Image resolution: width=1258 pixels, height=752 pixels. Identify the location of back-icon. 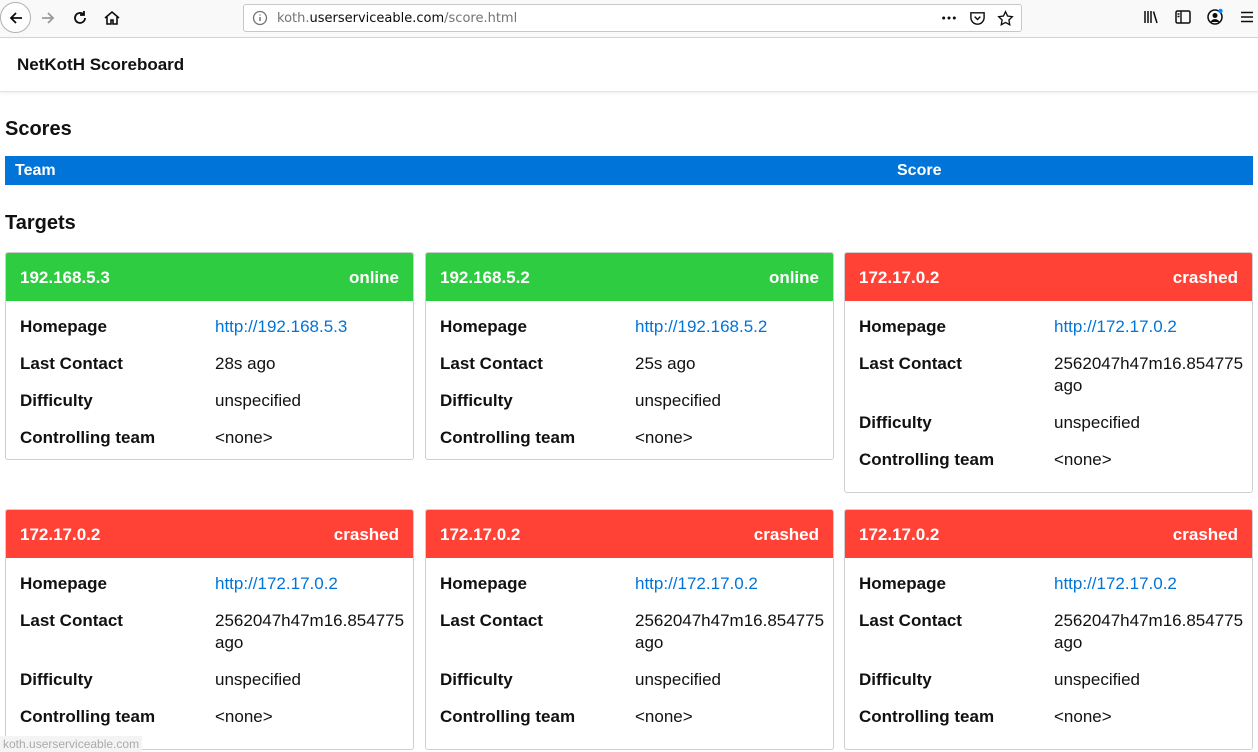
(15, 17).